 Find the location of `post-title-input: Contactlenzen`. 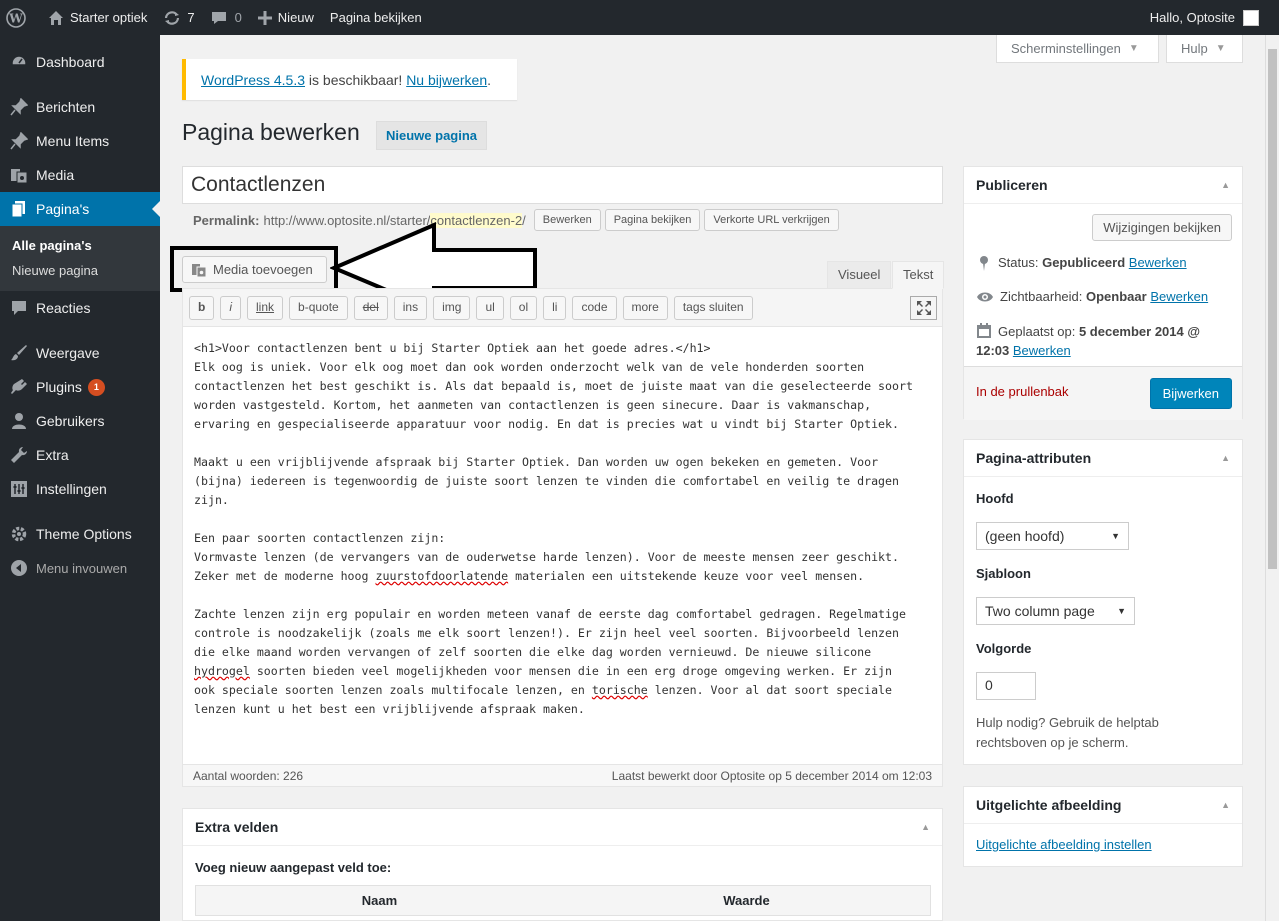

post-title-input: Contactlenzen is located at coordinates (562, 185).